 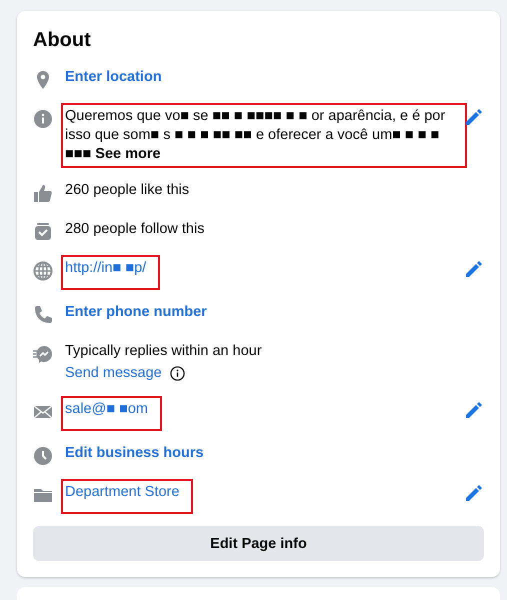 I want to click on info-link: Edit business hours, so click(x=134, y=453).